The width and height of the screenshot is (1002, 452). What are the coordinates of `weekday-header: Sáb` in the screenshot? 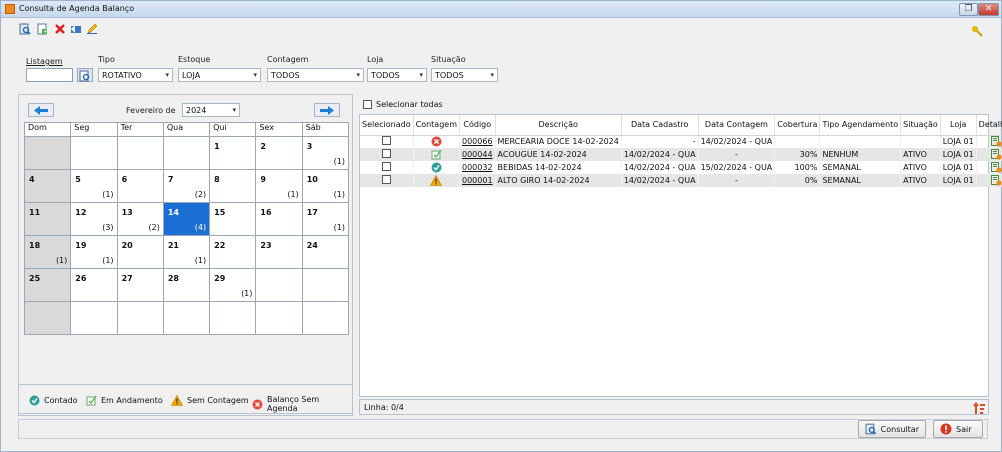 It's located at (325, 129).